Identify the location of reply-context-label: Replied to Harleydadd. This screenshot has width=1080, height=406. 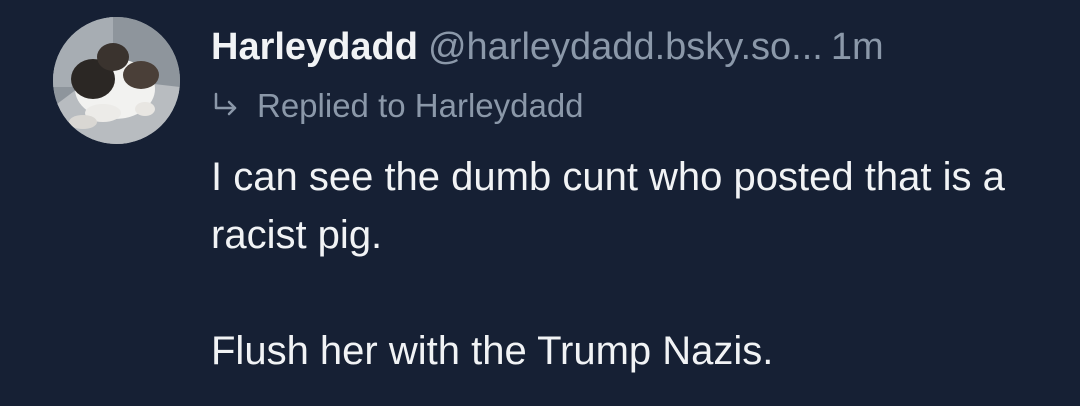
(420, 105).